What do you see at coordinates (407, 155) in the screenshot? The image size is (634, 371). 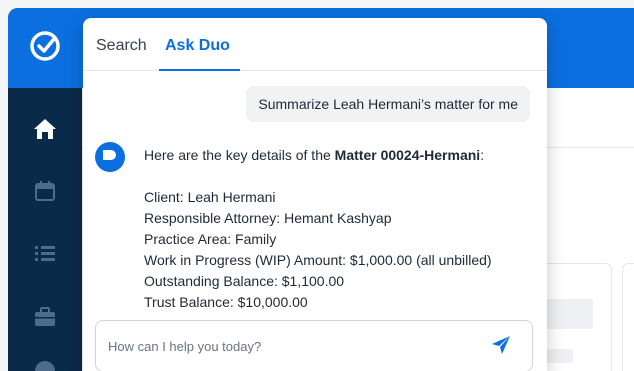 I see `matter-name: Matter 00024-Hermani` at bounding box center [407, 155].